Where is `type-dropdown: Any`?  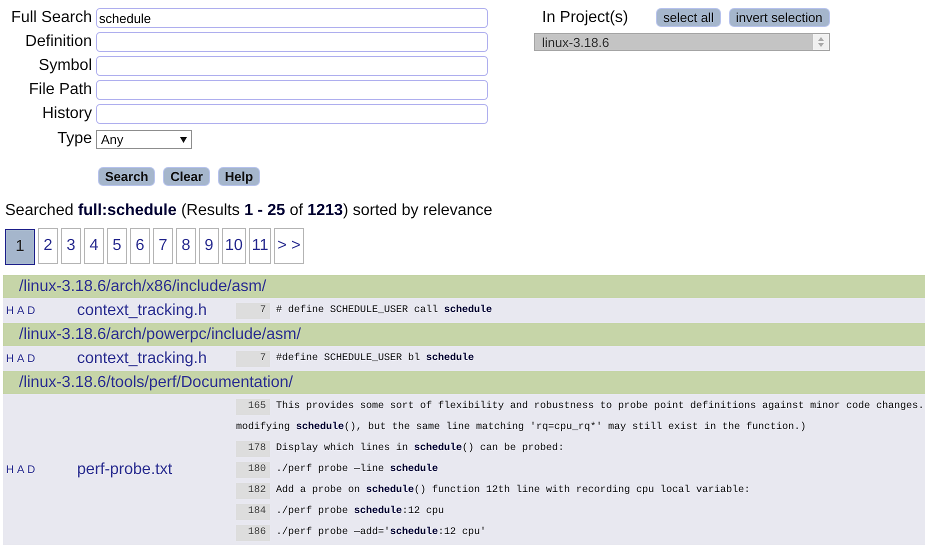
type-dropdown: Any is located at coordinates (144, 139).